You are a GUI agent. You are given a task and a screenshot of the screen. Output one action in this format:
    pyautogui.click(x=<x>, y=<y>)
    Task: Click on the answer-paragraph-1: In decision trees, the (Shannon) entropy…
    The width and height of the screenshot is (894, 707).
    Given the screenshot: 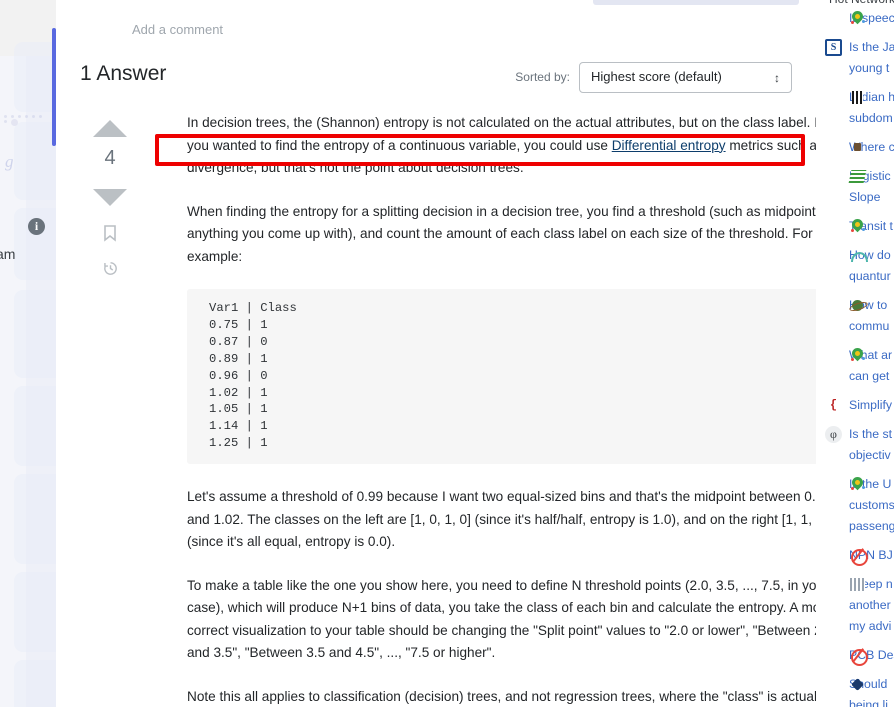 What is the action you would take?
    pyautogui.click(x=517, y=146)
    